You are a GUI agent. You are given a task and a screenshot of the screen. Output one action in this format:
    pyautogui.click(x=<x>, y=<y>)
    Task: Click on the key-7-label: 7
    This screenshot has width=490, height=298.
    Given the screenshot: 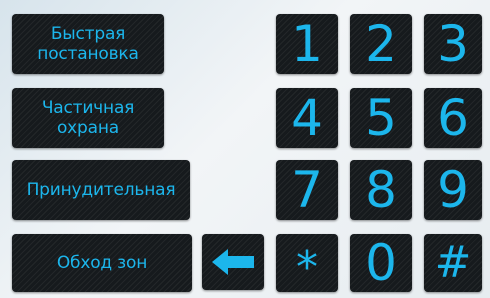 What is the action you would take?
    pyautogui.click(x=307, y=190)
    